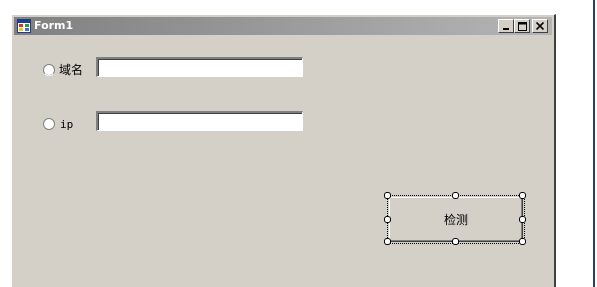 The width and height of the screenshot is (597, 287). What do you see at coordinates (49, 70) in the screenshot?
I see `radio-domain` at bounding box center [49, 70].